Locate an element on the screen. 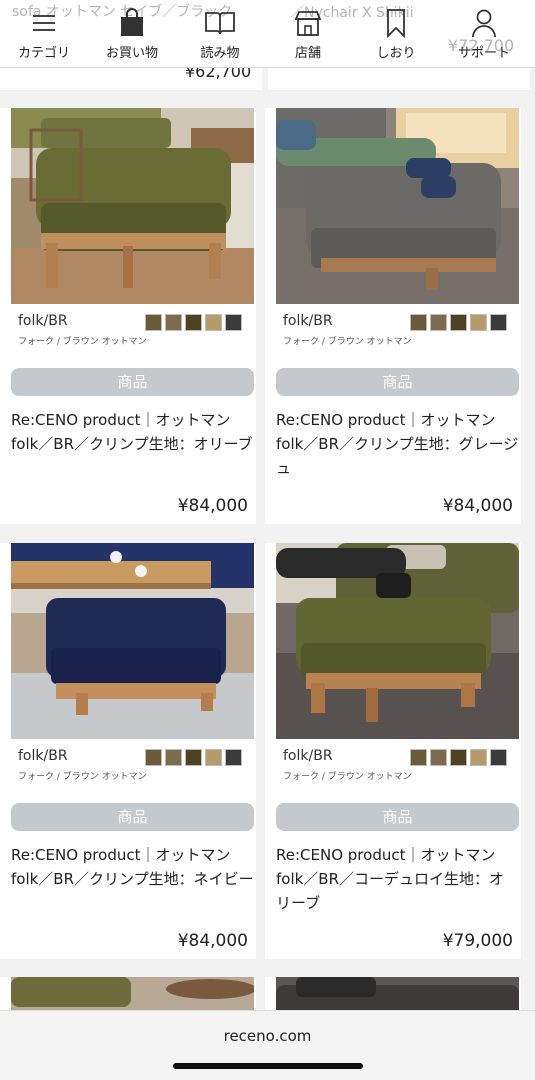 The image size is (535, 1080). nav-reading: 読み物 is located at coordinates (220, 33).